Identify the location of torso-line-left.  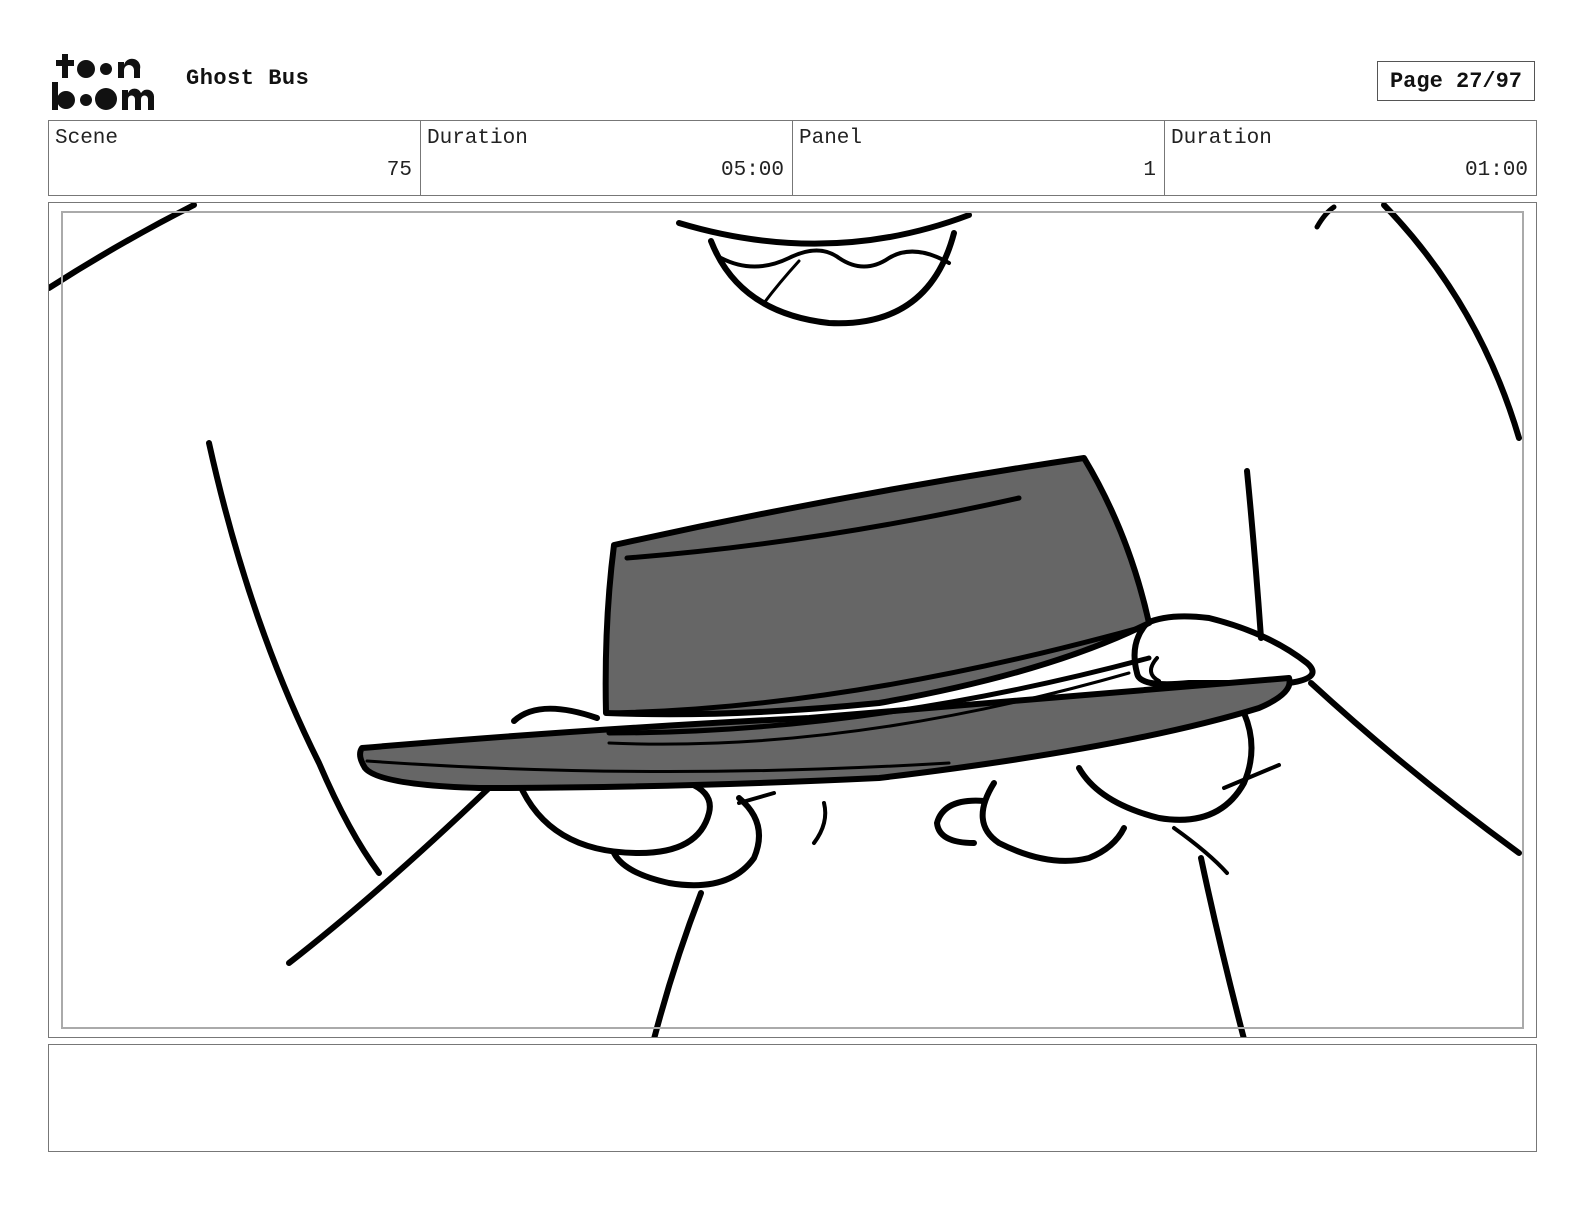
(677, 963).